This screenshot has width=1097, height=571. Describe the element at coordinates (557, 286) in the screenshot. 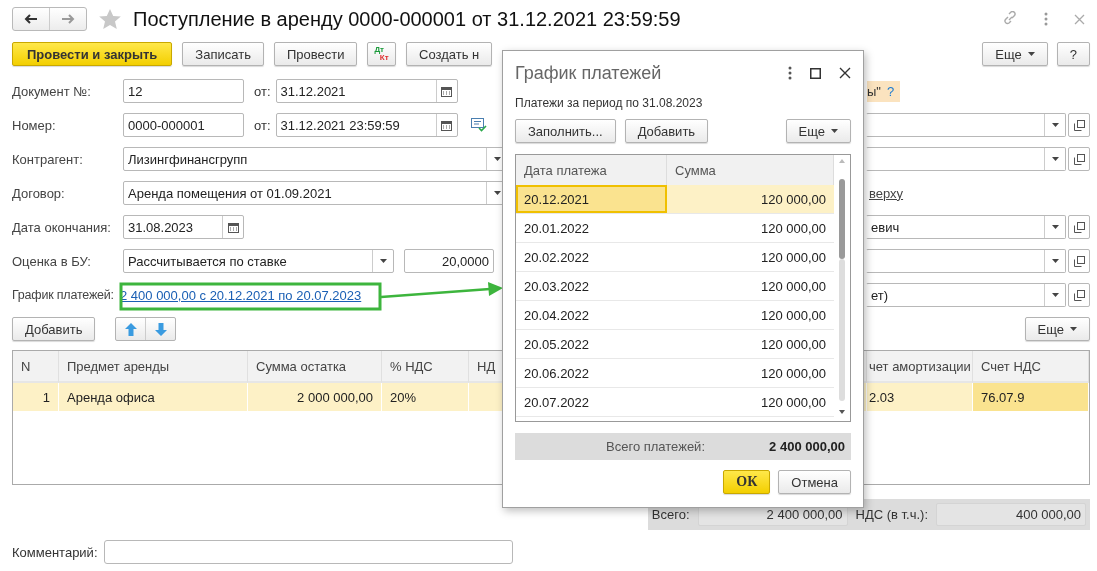

I see `table-cell-text: 20.03.2022` at that location.